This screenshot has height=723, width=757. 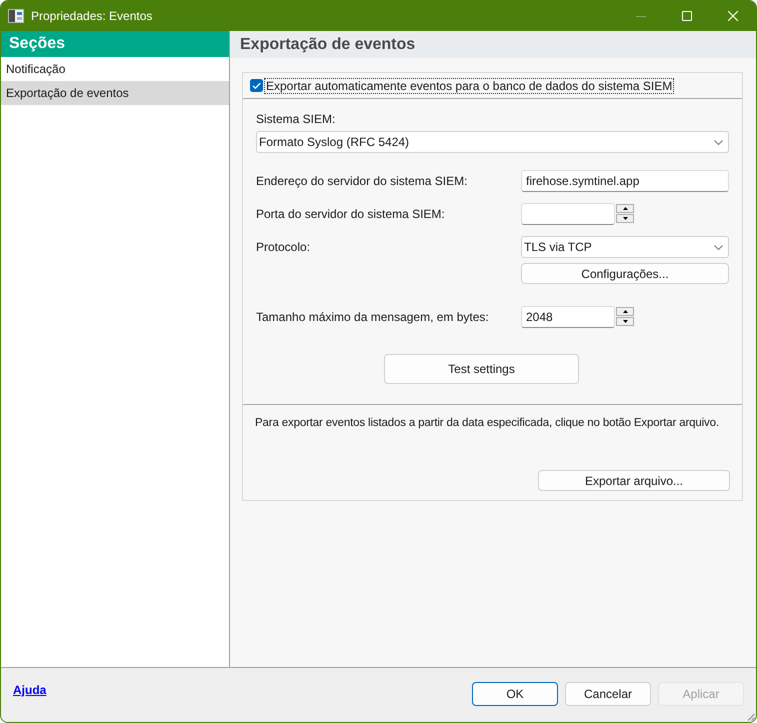 What do you see at coordinates (733, 16) in the screenshot?
I see `close-icon` at bounding box center [733, 16].